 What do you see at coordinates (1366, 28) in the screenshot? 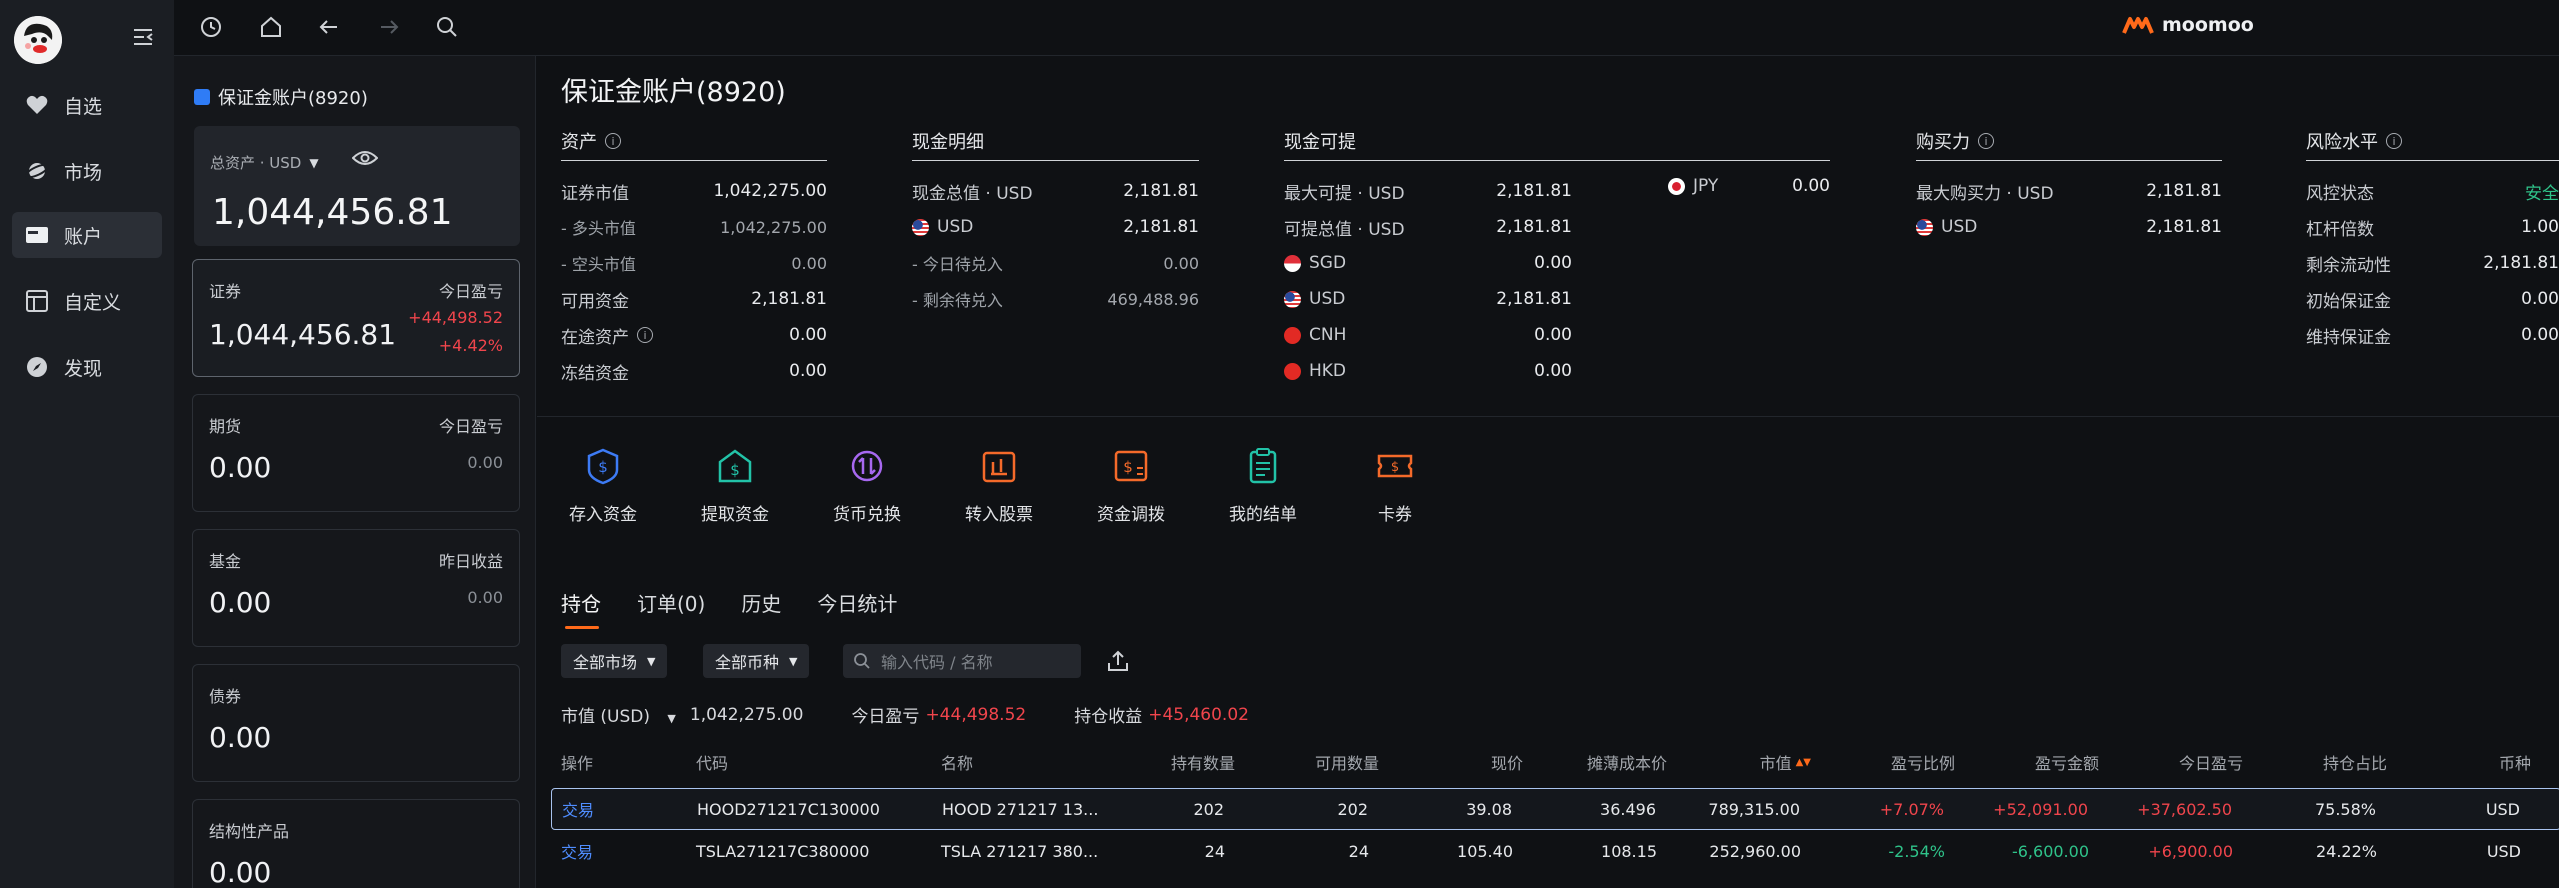
I see `top-bar: moomoo` at bounding box center [1366, 28].